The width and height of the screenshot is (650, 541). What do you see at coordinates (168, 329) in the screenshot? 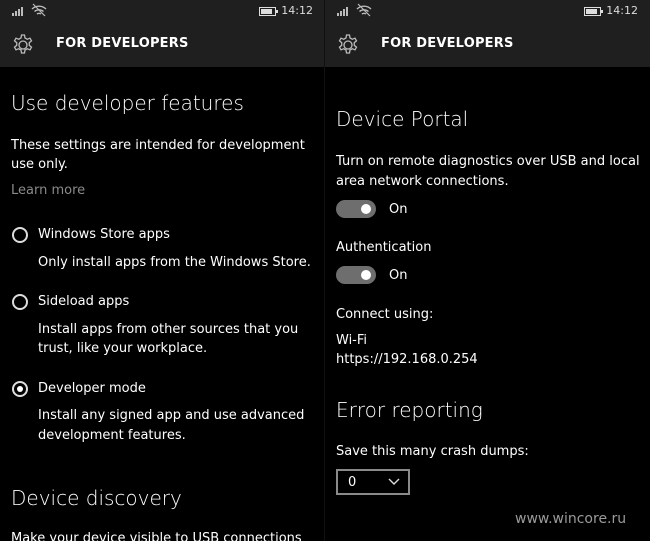
I see `option-desc-sideload-apps-line1: Install apps from other sources that you` at bounding box center [168, 329].